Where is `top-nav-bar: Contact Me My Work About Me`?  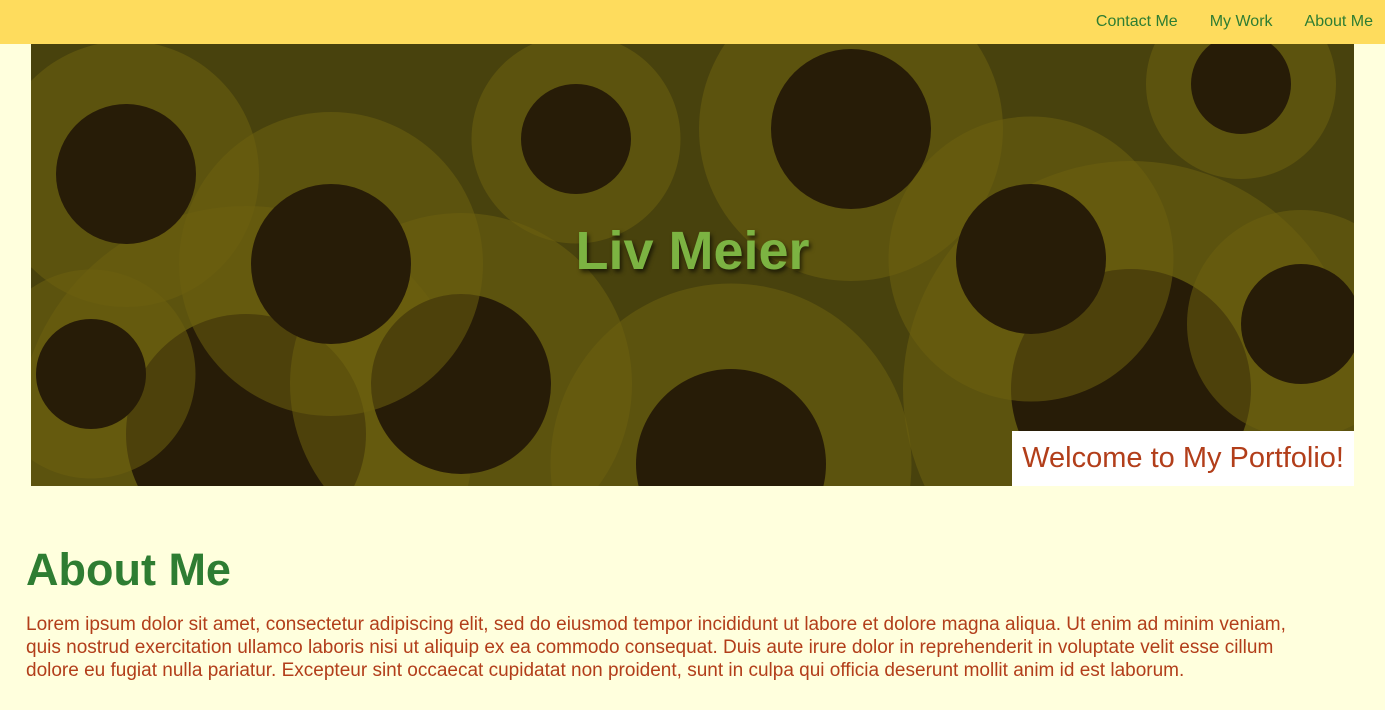
top-nav-bar: Contact Me My Work About Me is located at coordinates (692, 22).